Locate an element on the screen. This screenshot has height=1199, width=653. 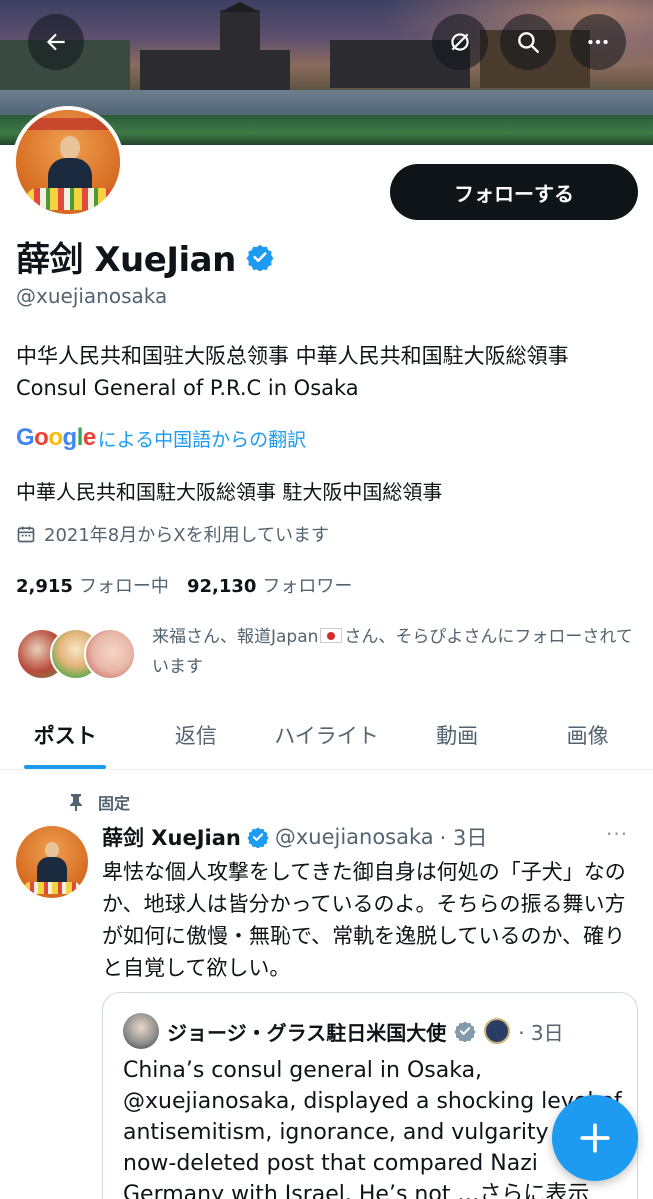
grok-button is located at coordinates (460, 42).